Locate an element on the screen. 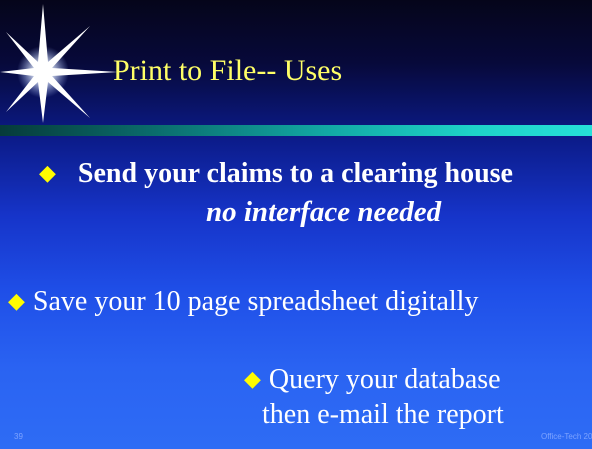 The height and width of the screenshot is (449, 592). bullet-item-3-subtext: then e-mail the report is located at coordinates (383, 414).